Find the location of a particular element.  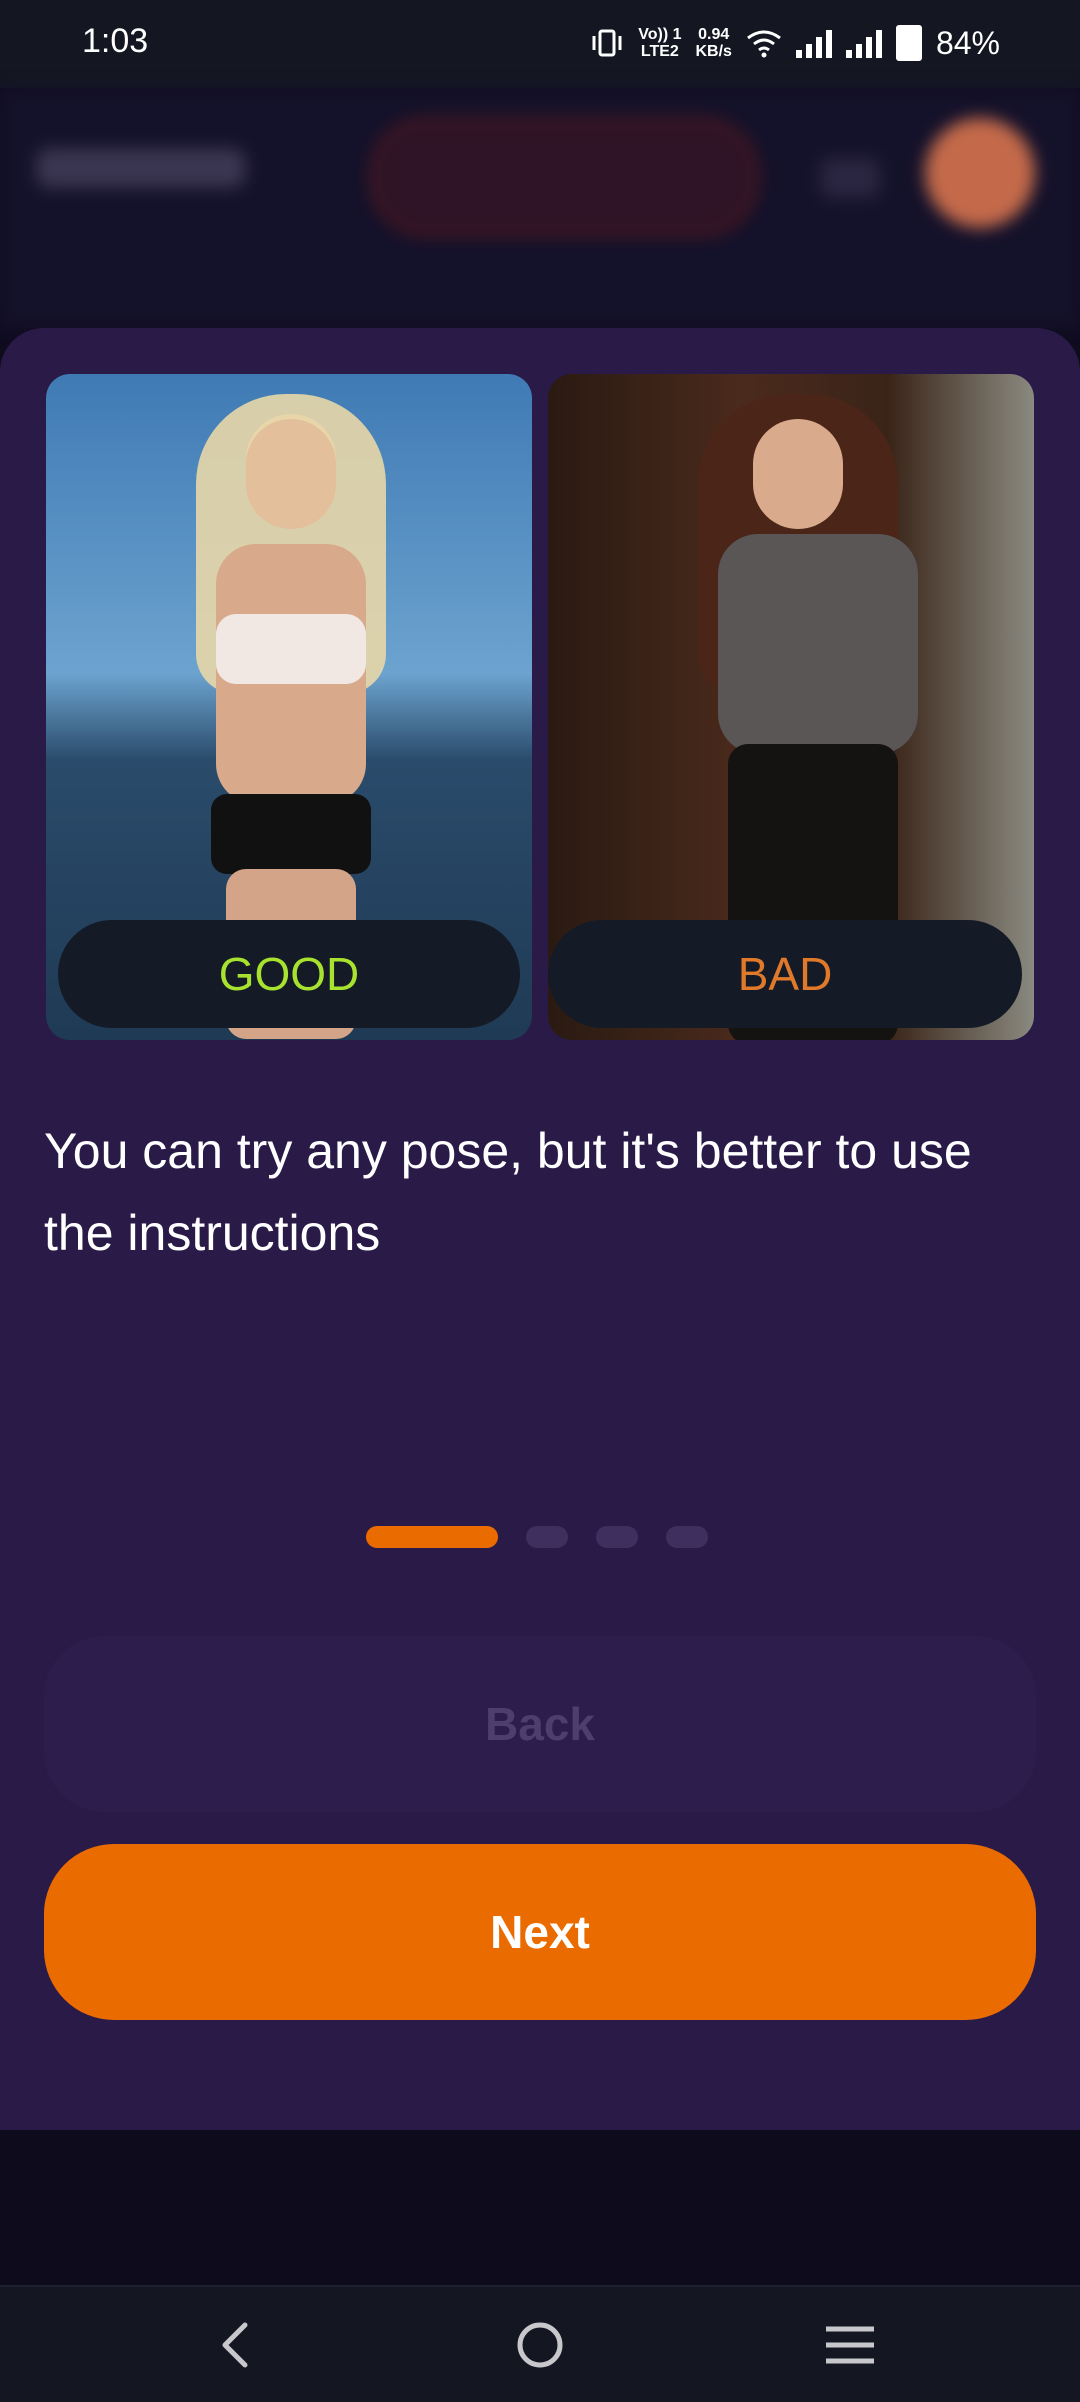

next-button-label: Next is located at coordinates (540, 1932).